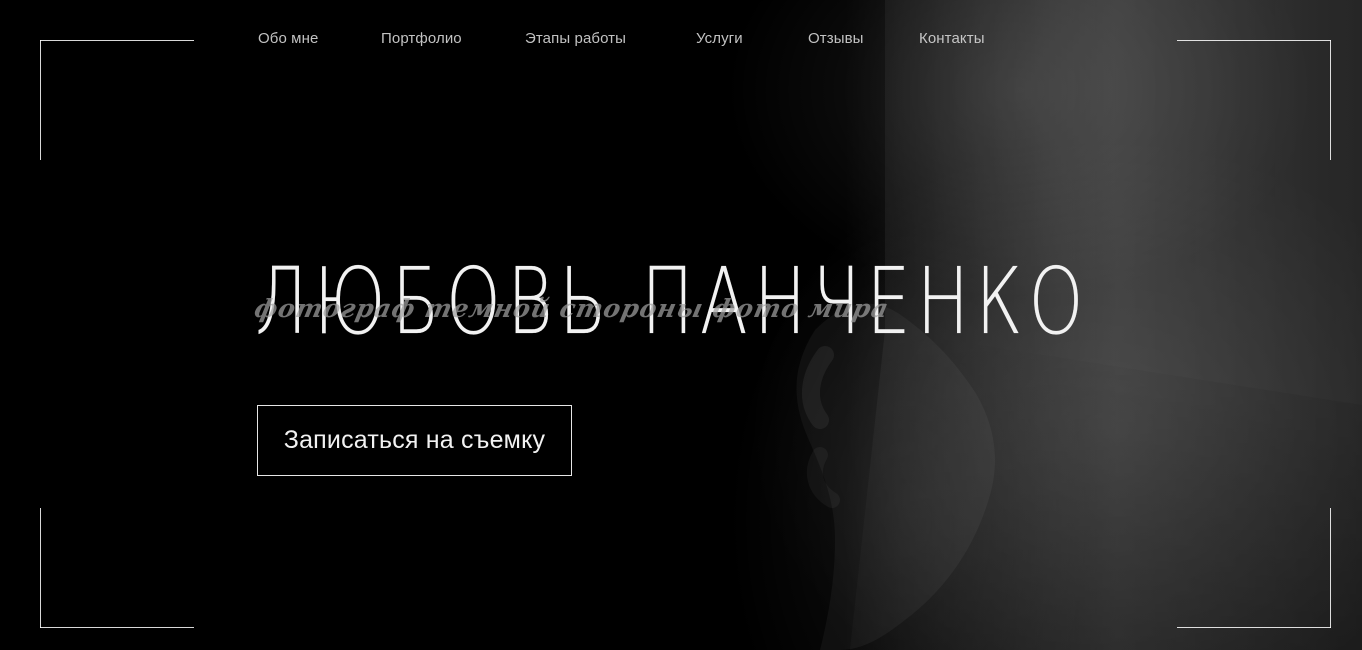  I want to click on book-session-button: Записаться на съемку, so click(414, 440).